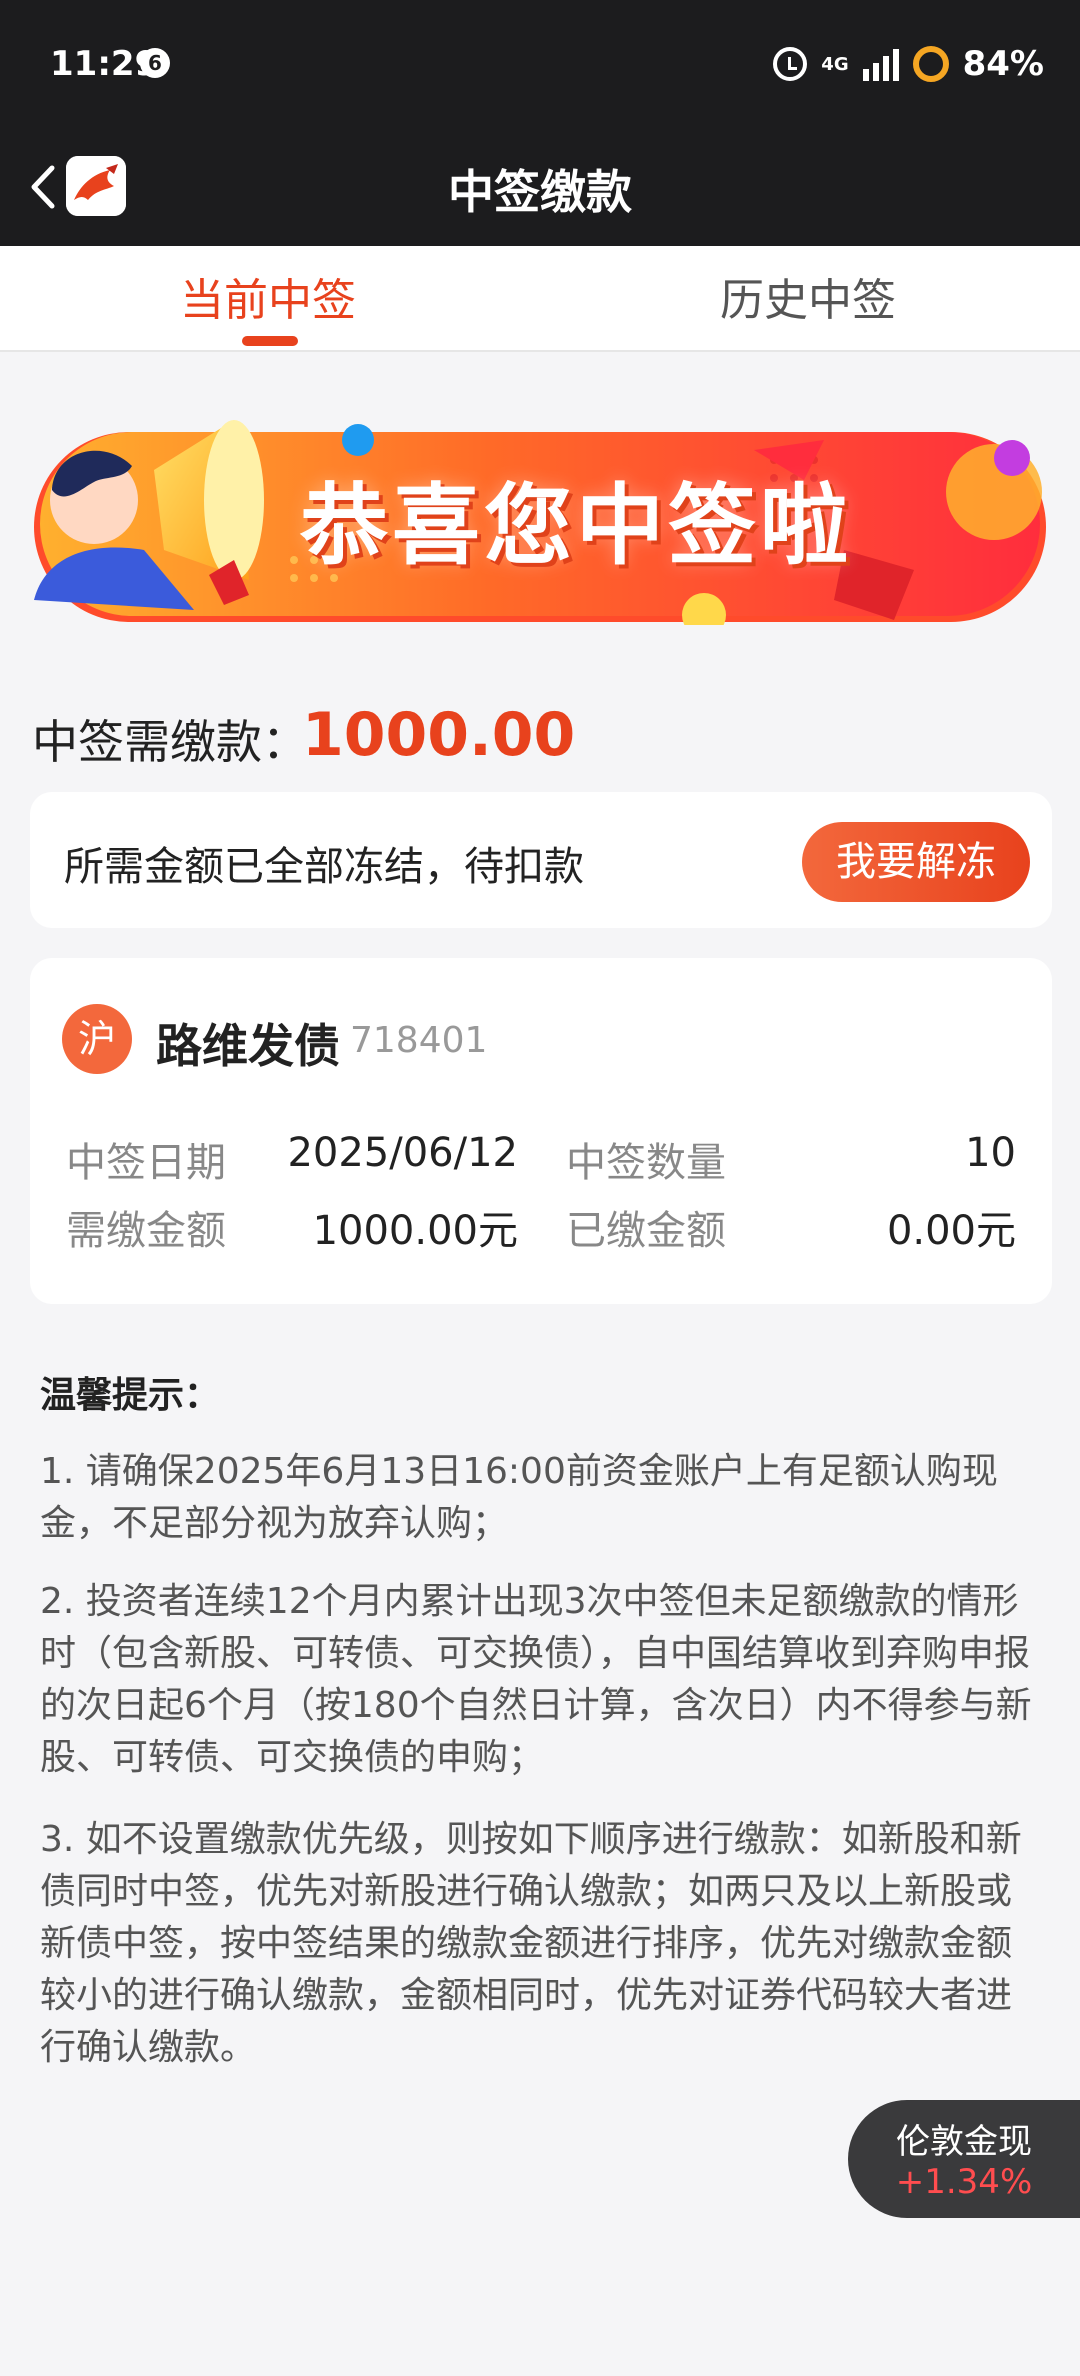 The height and width of the screenshot is (2376, 1080). I want to click on tab-current-winning: 当前中签, so click(268, 296).